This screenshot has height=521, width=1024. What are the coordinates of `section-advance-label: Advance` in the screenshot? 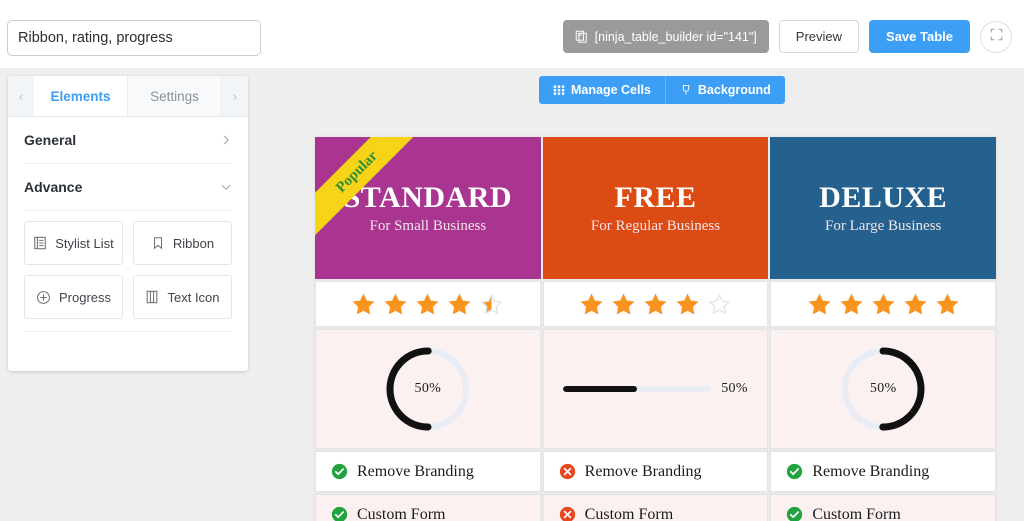 It's located at (53, 187).